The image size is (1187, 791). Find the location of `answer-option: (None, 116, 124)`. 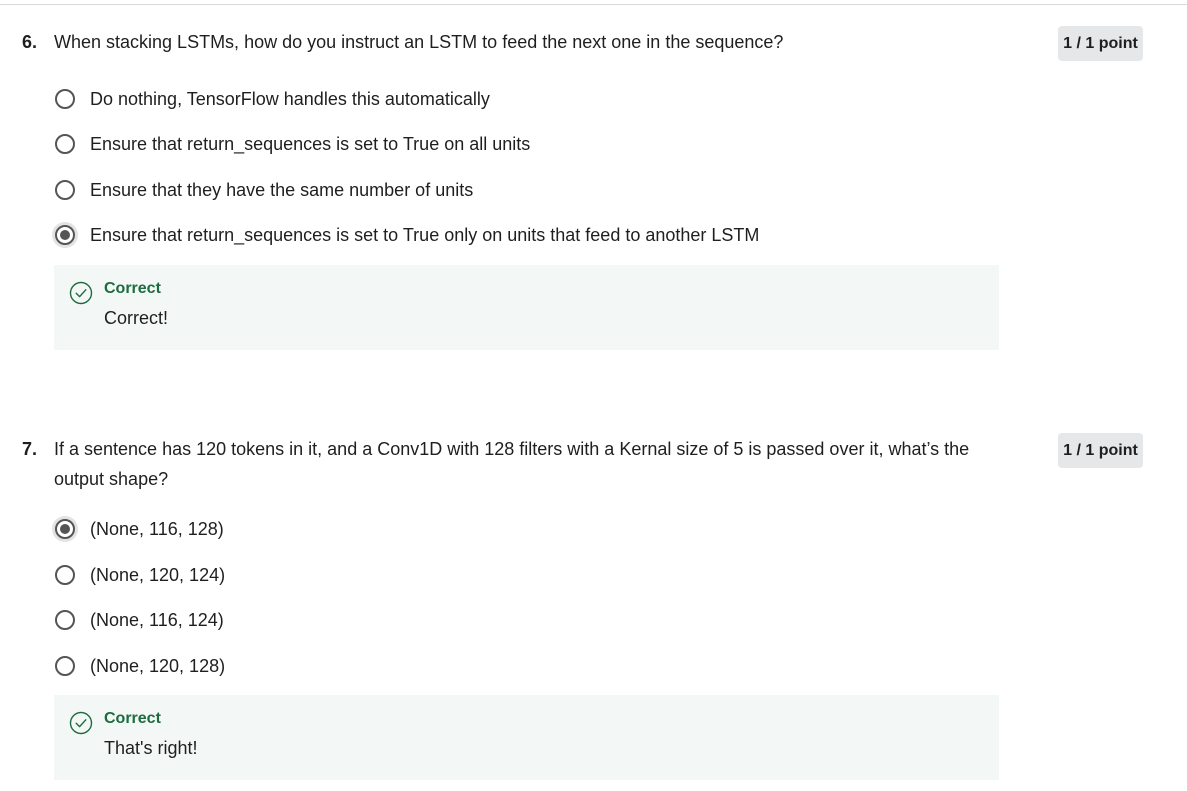

answer-option: (None, 116, 124) is located at coordinates (138, 620).